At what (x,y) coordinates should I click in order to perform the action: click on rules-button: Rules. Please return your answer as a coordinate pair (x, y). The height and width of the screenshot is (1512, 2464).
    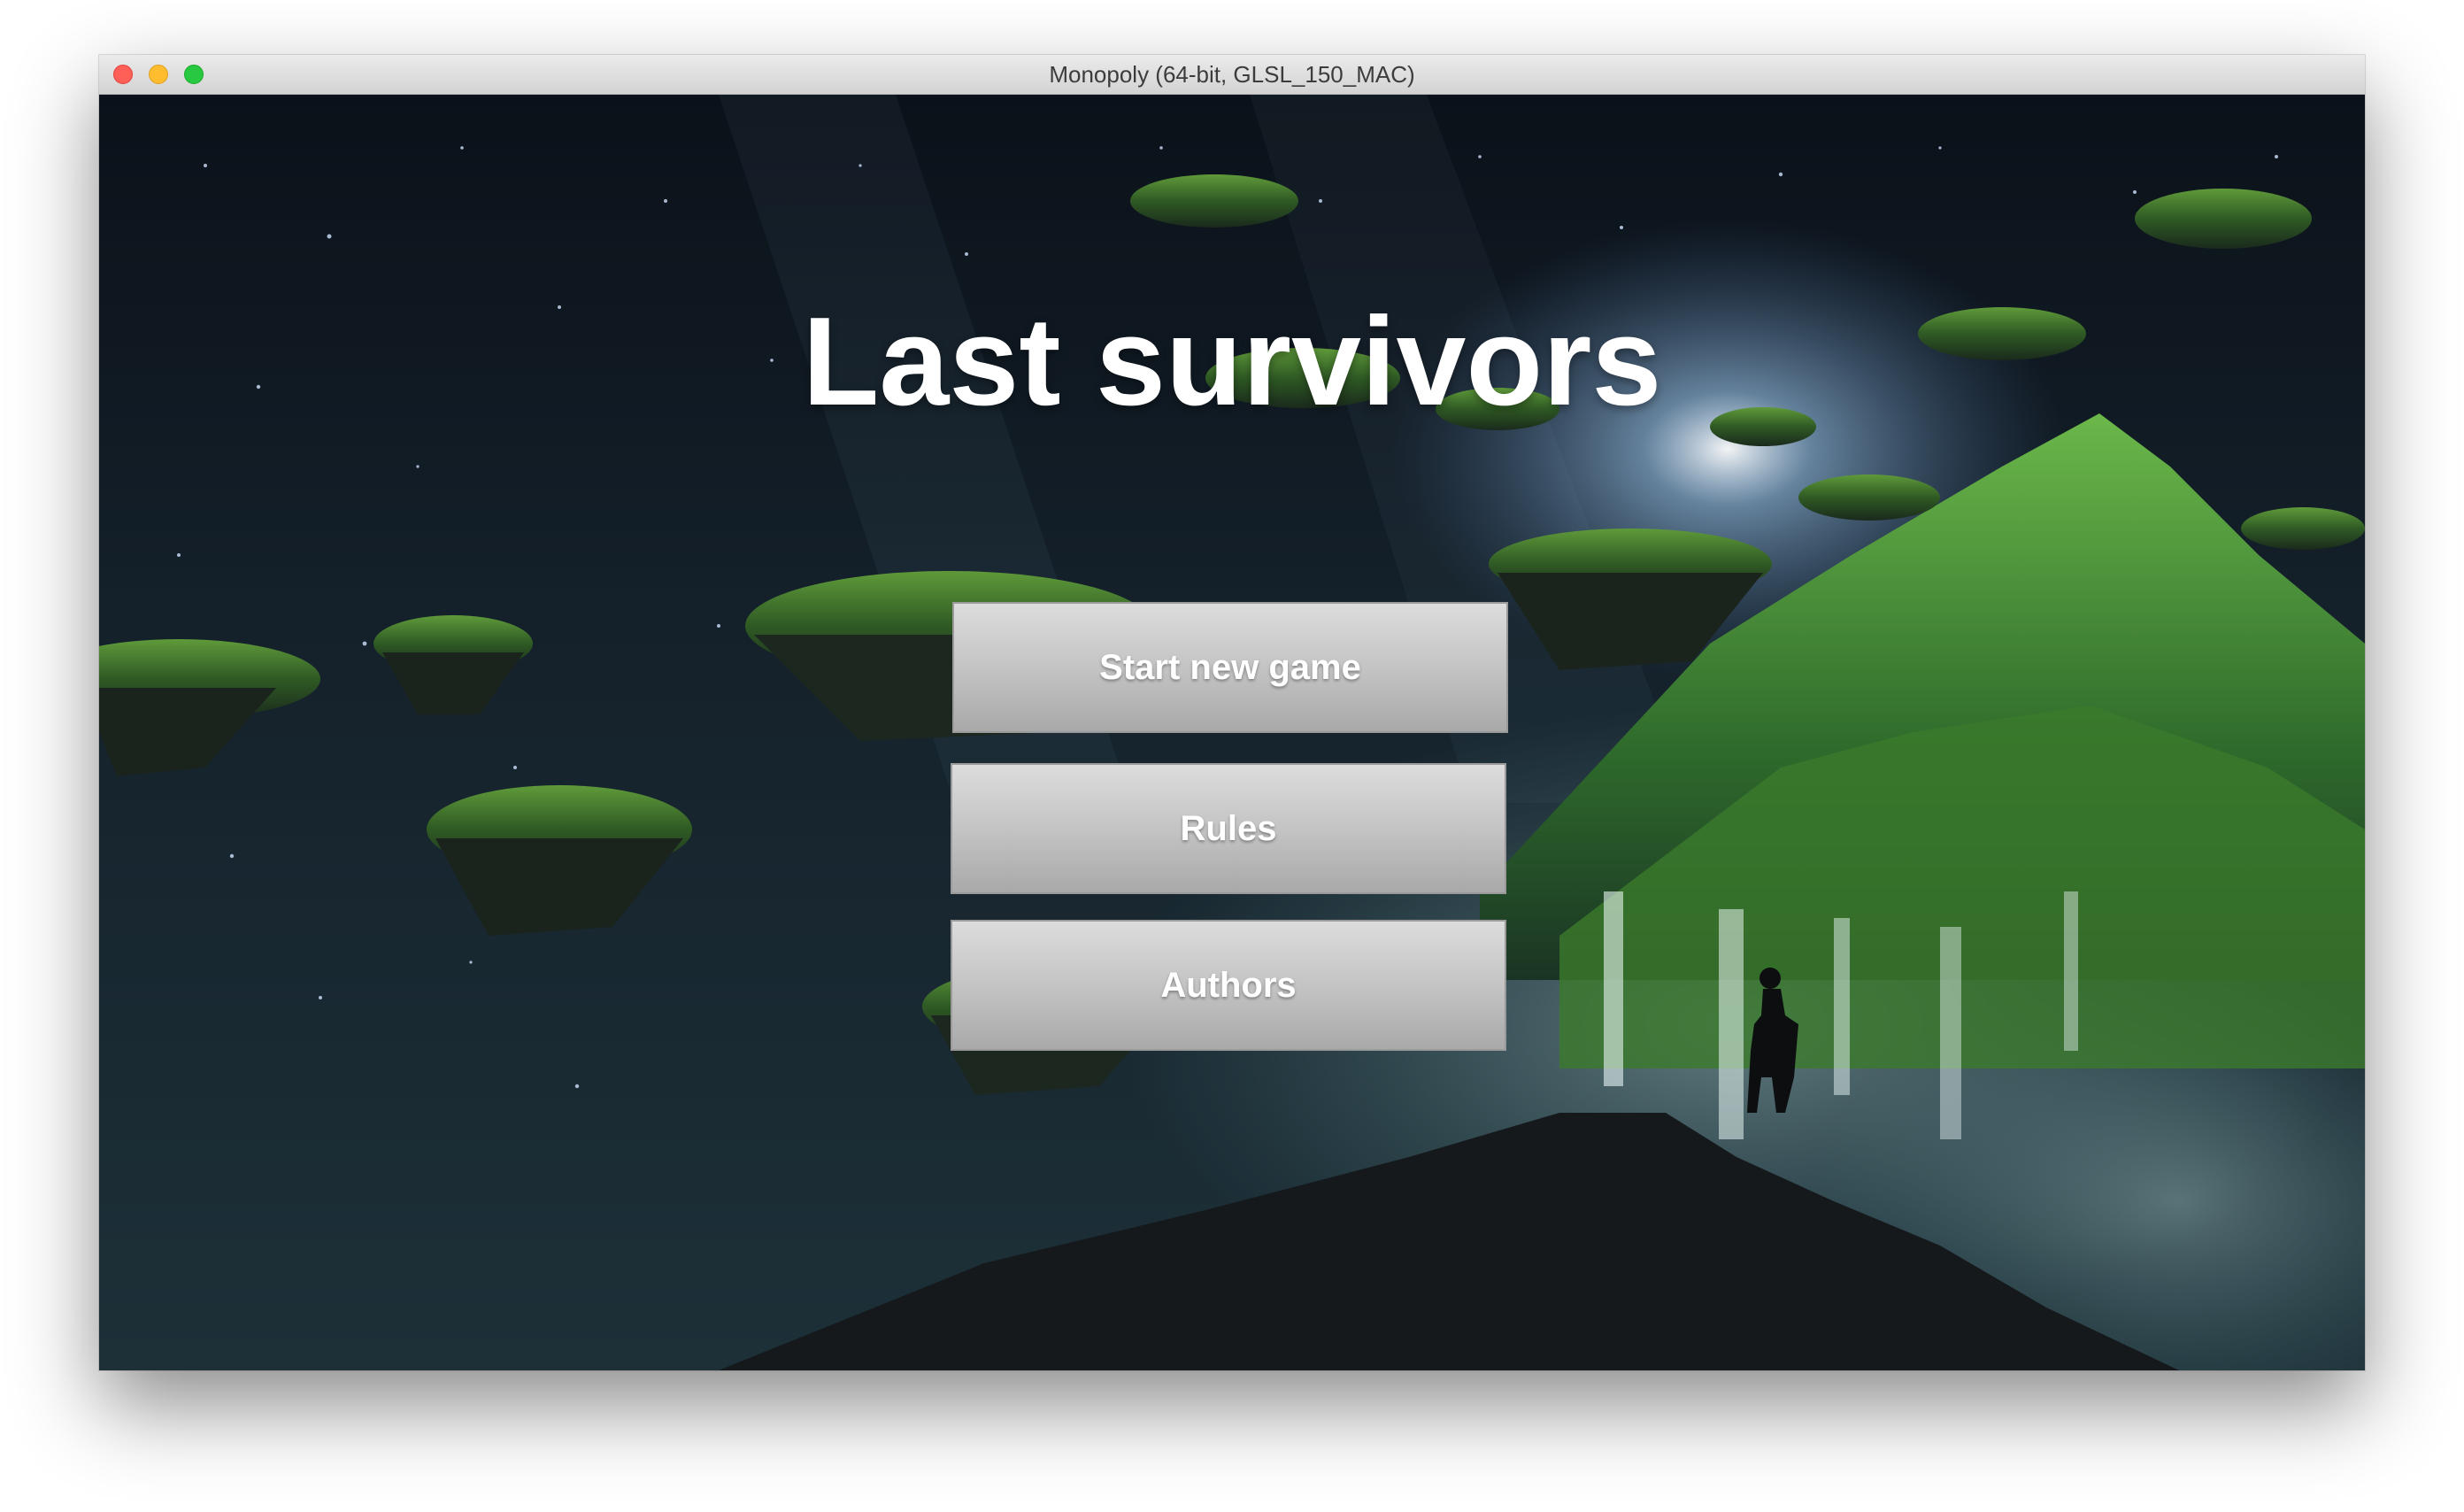
    Looking at the image, I should click on (1228, 828).